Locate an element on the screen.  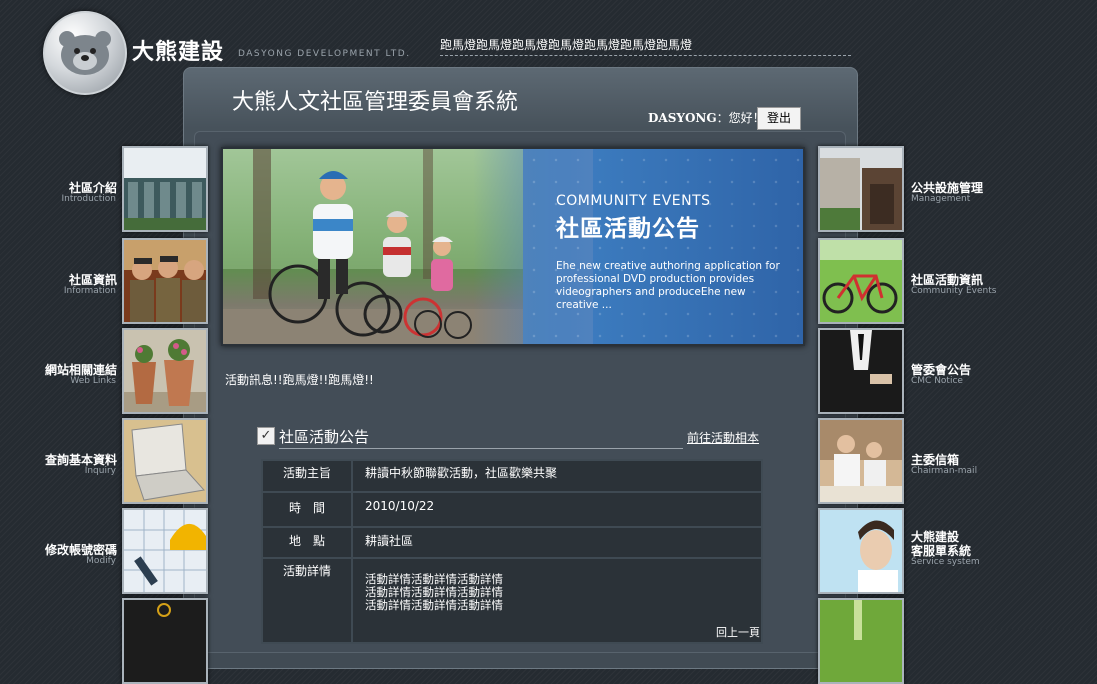
detail-line: 活動詳情活動詳情活動詳情 is located at coordinates (434, 605).